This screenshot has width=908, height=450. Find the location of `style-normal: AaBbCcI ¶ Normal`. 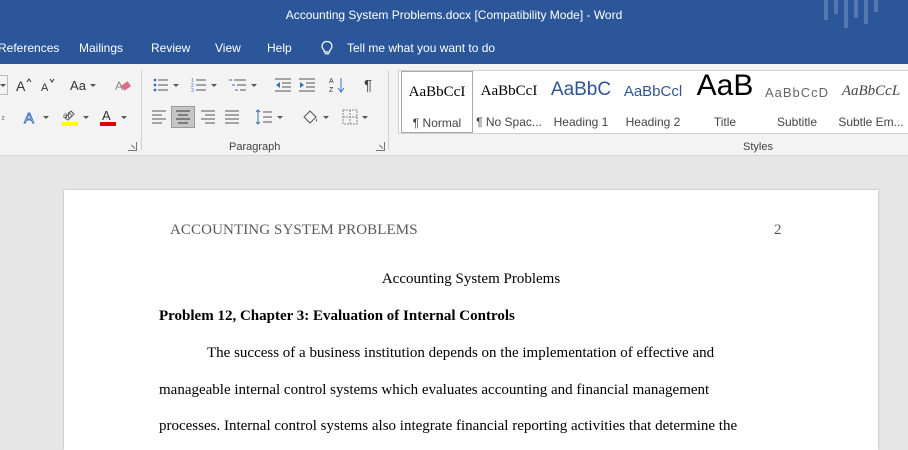

style-normal: AaBbCcI ¶ Normal is located at coordinates (437, 102).